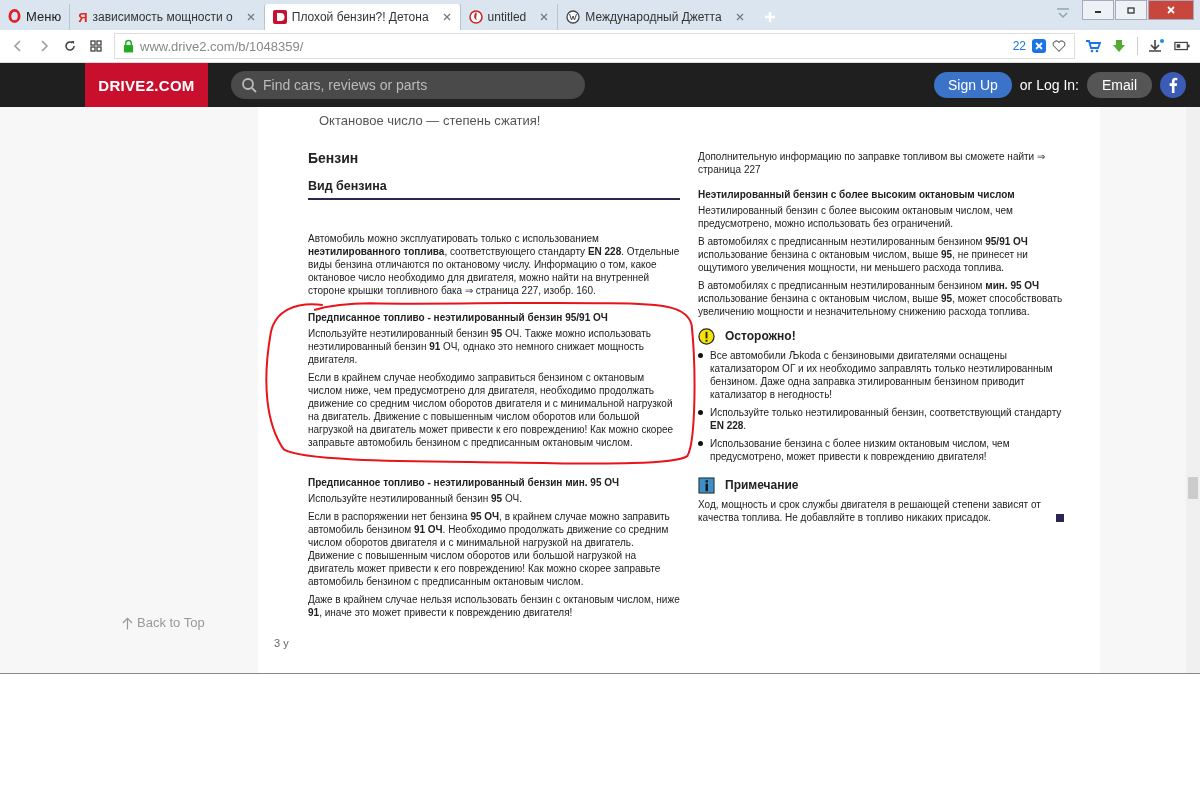 The width and height of the screenshot is (1200, 791). What do you see at coordinates (480, 346) in the screenshot?
I see `paragraph: Используйте неэтилированный бензин 95 ОЧ. Также можно использовать неэтилированный бензин 91 ОЧ, однако это немного снижает мощность двигателя.` at bounding box center [480, 346].